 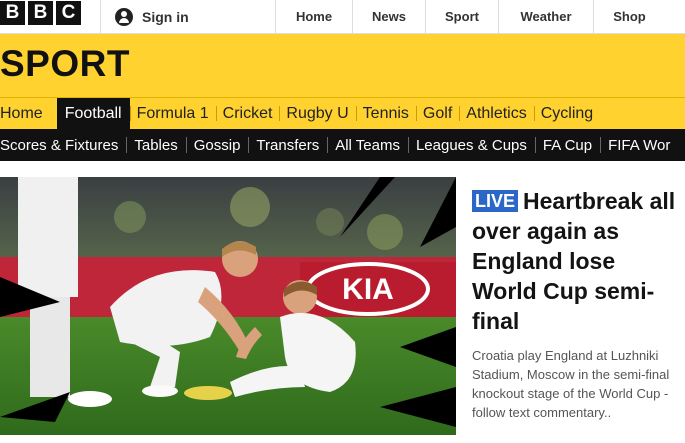 I want to click on primary-nav-cricket: Cricket, so click(x=247, y=113).